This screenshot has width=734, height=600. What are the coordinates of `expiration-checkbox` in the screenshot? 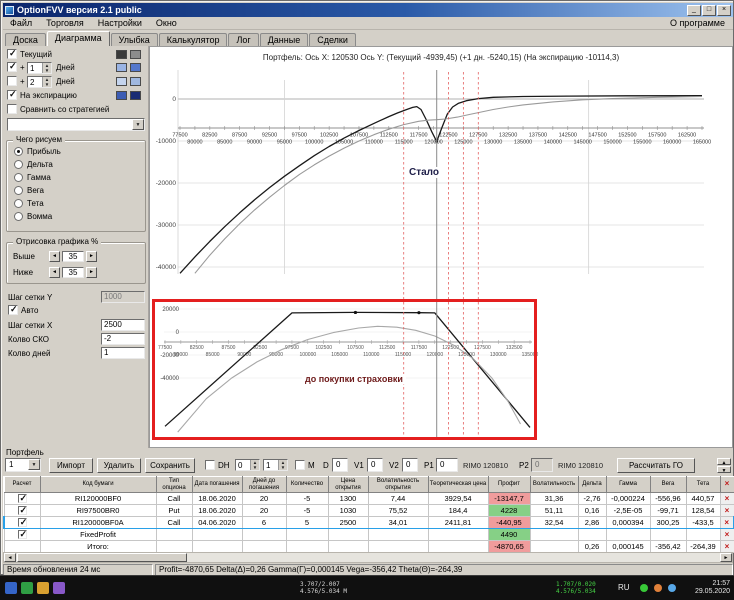 It's located at (12, 94).